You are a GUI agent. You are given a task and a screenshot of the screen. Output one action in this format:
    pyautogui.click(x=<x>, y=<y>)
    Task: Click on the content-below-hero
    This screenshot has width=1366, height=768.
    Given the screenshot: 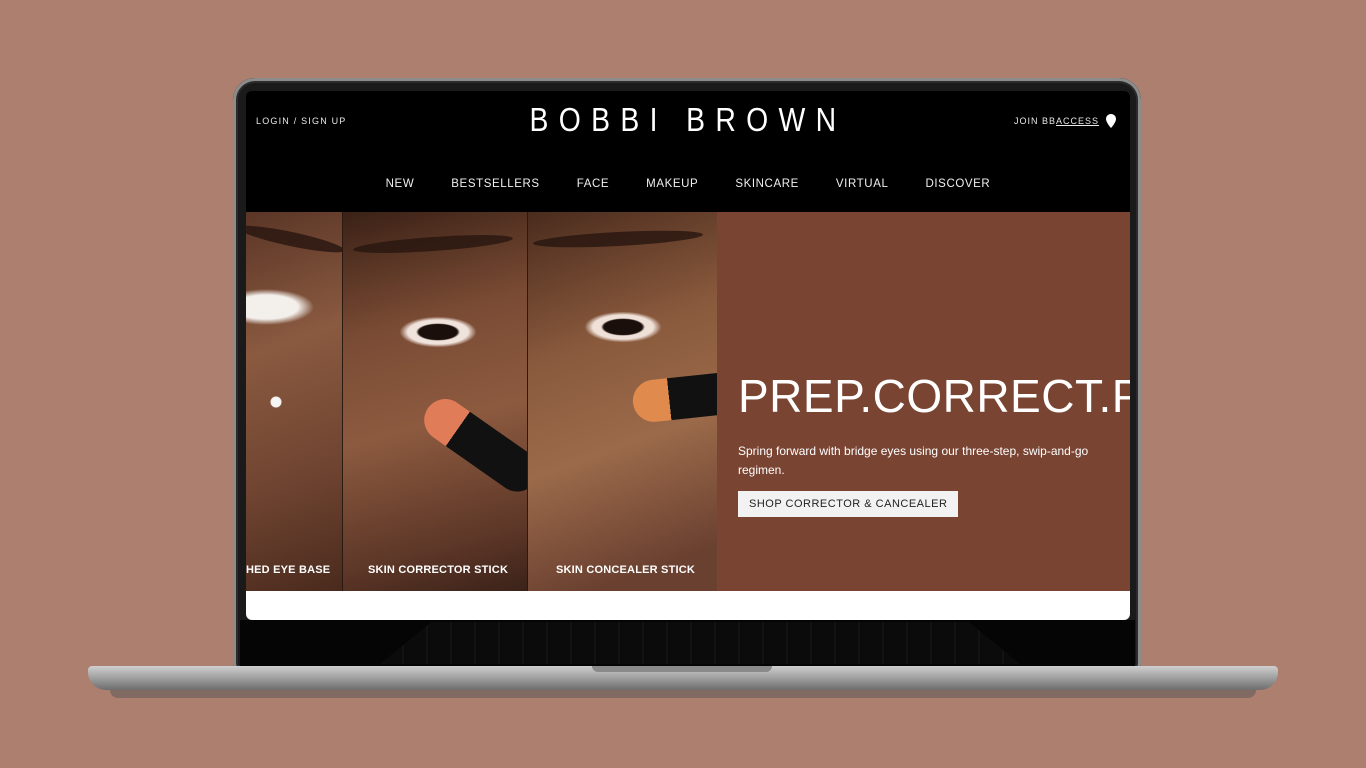 What is the action you would take?
    pyautogui.click(x=688, y=605)
    